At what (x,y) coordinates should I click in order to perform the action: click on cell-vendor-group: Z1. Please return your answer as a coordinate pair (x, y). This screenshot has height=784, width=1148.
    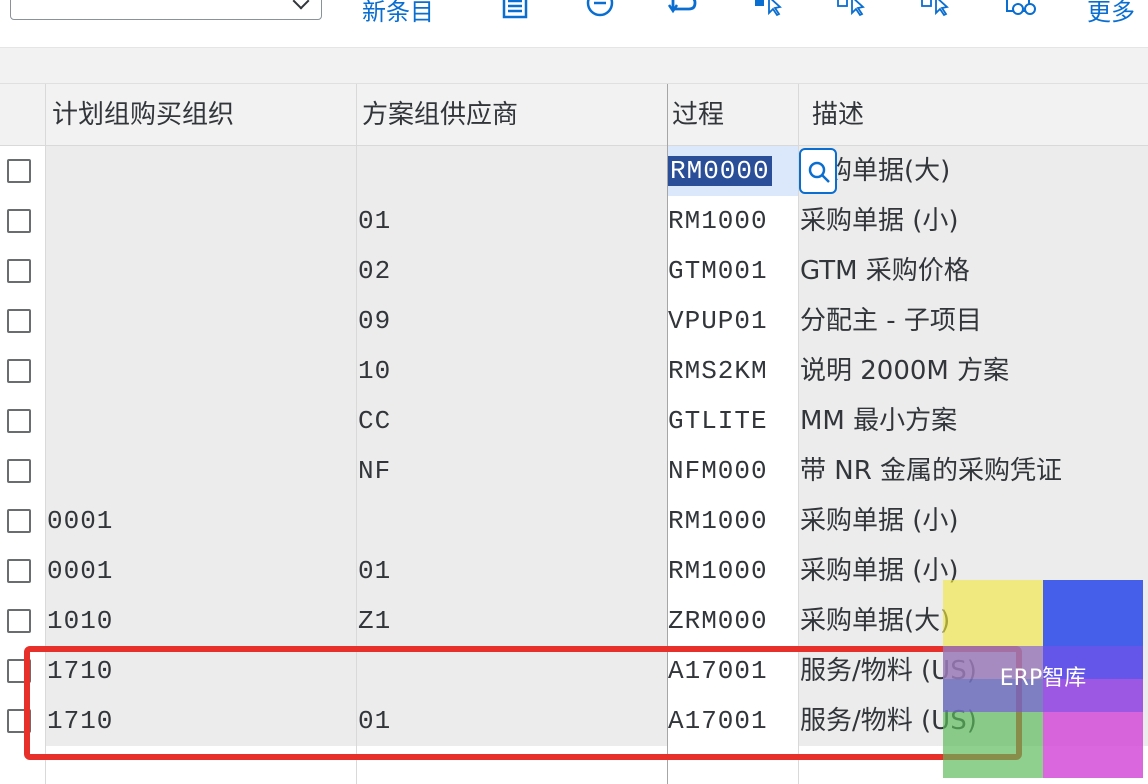
    Looking at the image, I should click on (511, 621).